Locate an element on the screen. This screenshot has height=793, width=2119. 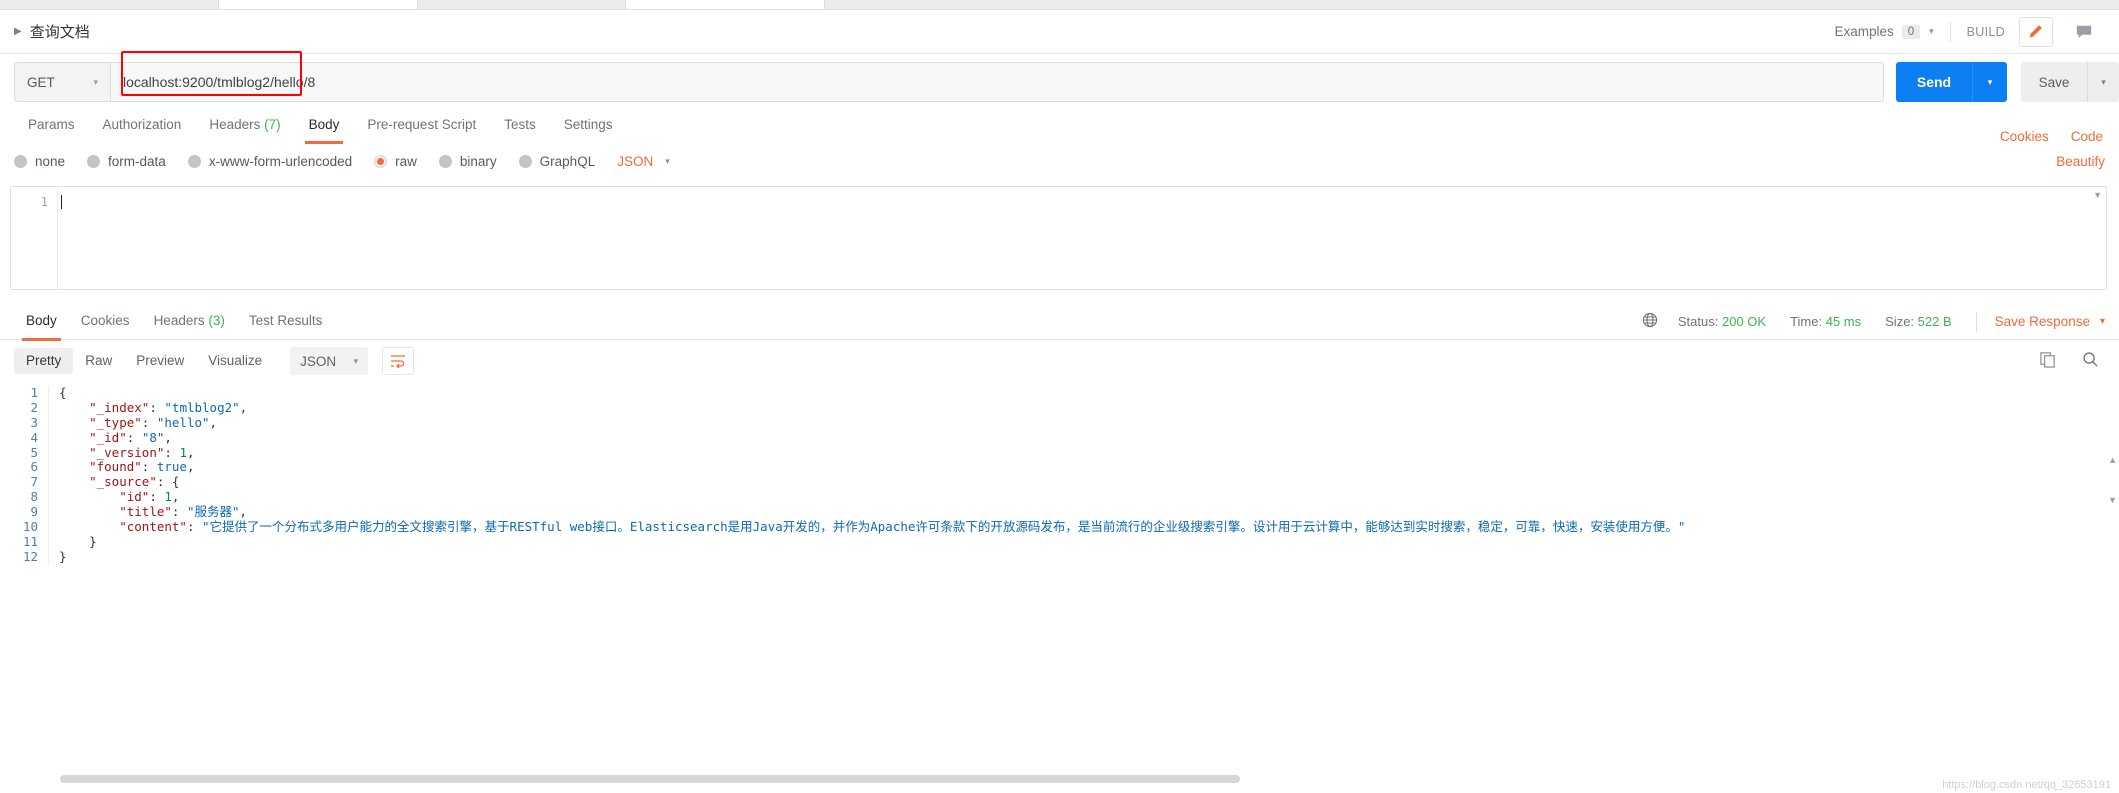
build-button: BUILD is located at coordinates (1986, 32).